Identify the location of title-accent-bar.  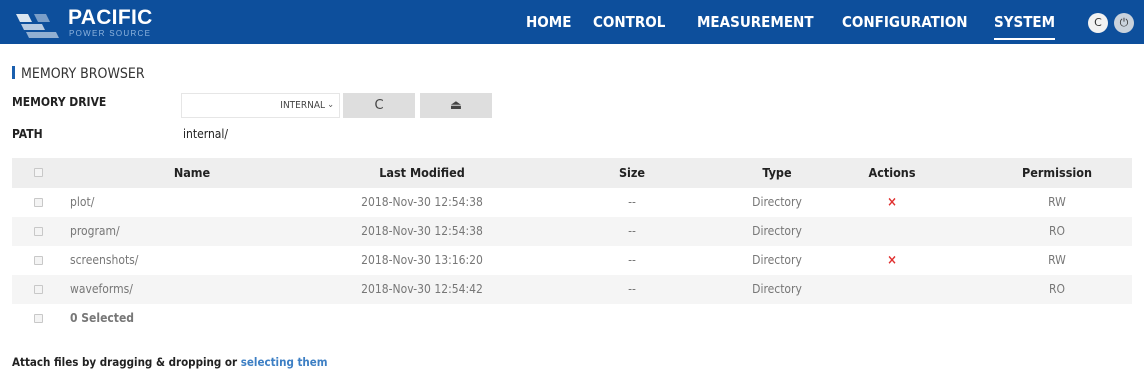
(13, 72).